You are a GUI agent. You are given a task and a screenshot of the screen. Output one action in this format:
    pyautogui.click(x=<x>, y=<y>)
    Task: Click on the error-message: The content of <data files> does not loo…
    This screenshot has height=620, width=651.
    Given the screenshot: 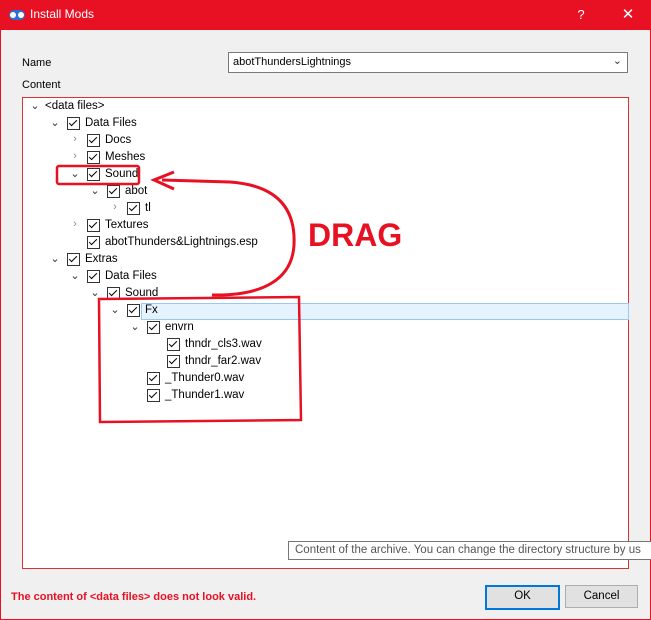 What is the action you would take?
    pyautogui.click(x=134, y=597)
    